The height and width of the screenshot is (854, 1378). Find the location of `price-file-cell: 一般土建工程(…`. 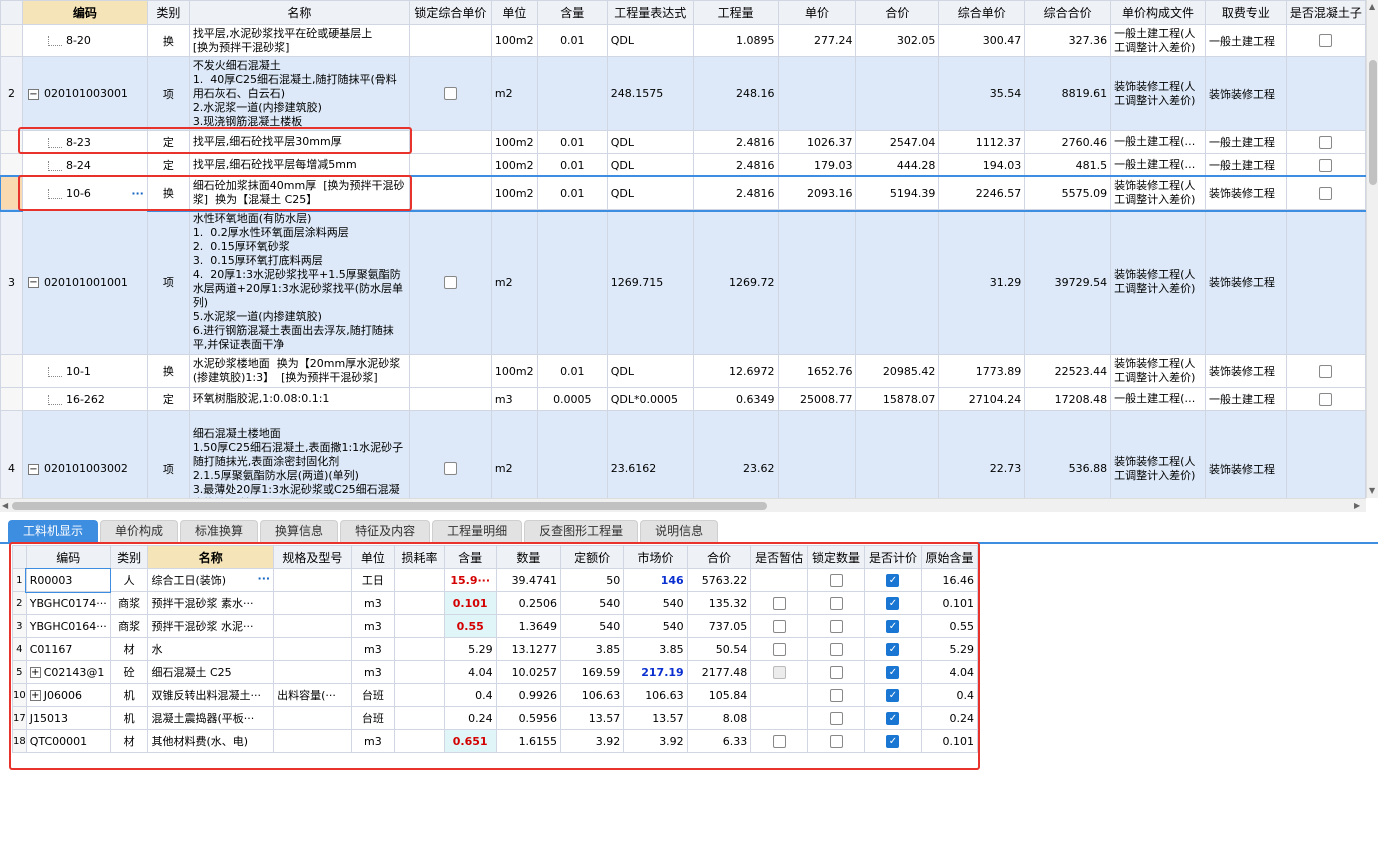

price-file-cell: 一般土建工程(… is located at coordinates (1158, 399).